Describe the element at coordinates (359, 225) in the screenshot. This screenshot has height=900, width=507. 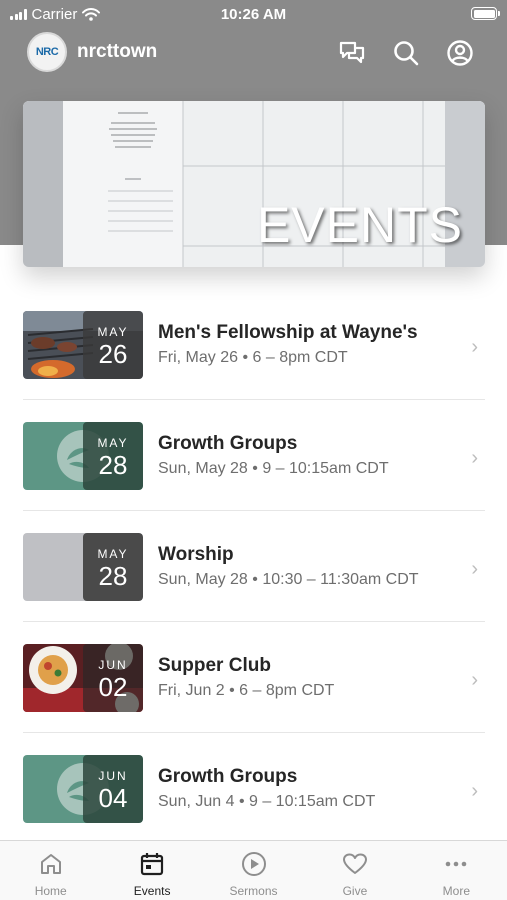
I see `hero-title: EVENTS` at that location.